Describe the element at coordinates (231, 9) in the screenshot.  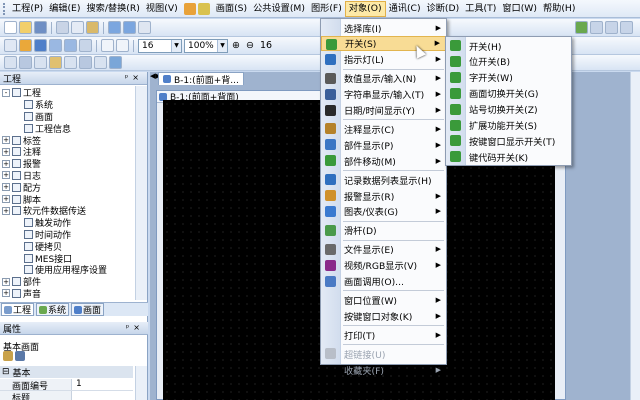
I see `menu-screen: 画面(S)` at that location.